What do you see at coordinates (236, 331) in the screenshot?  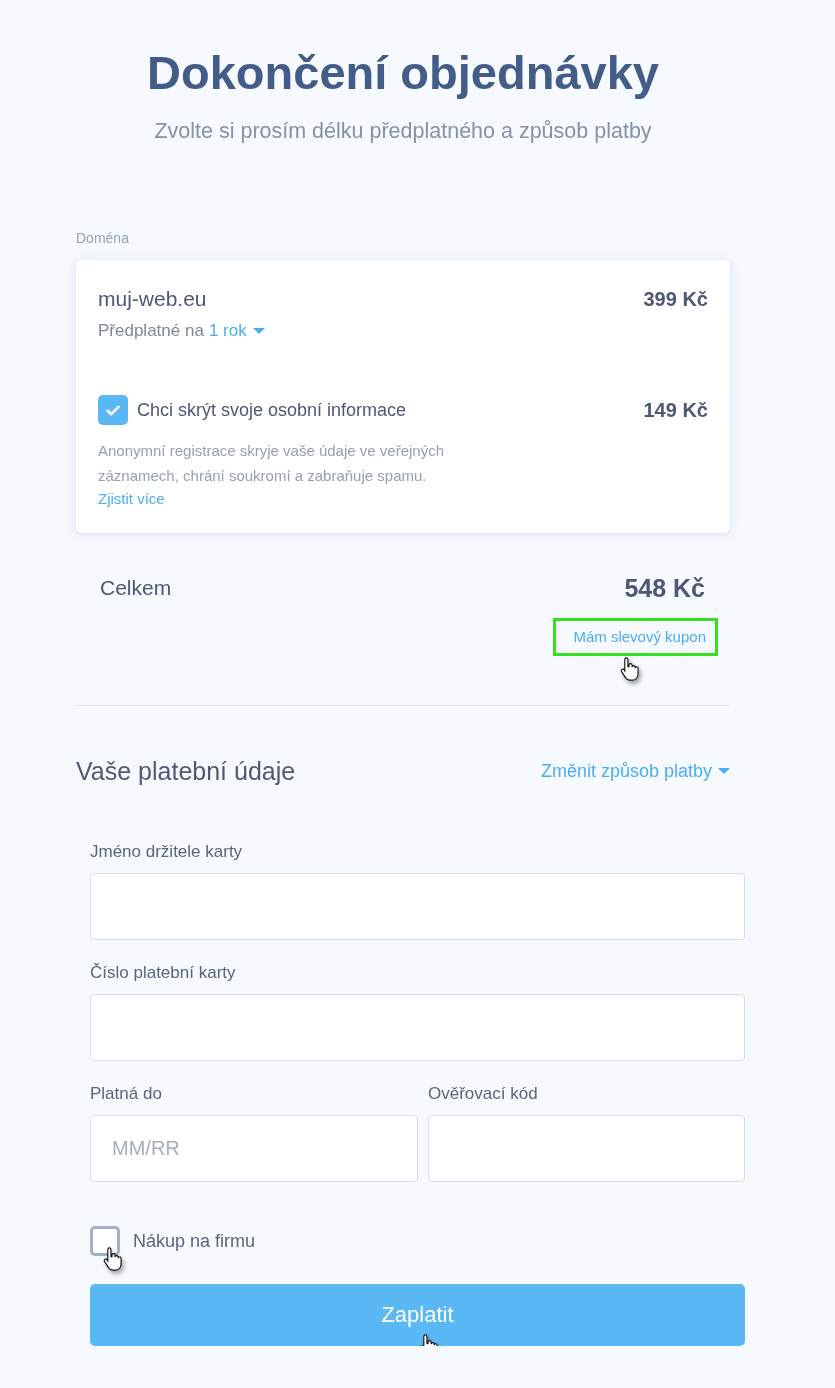 I see `subscription-dropdown: 1 rok` at bounding box center [236, 331].